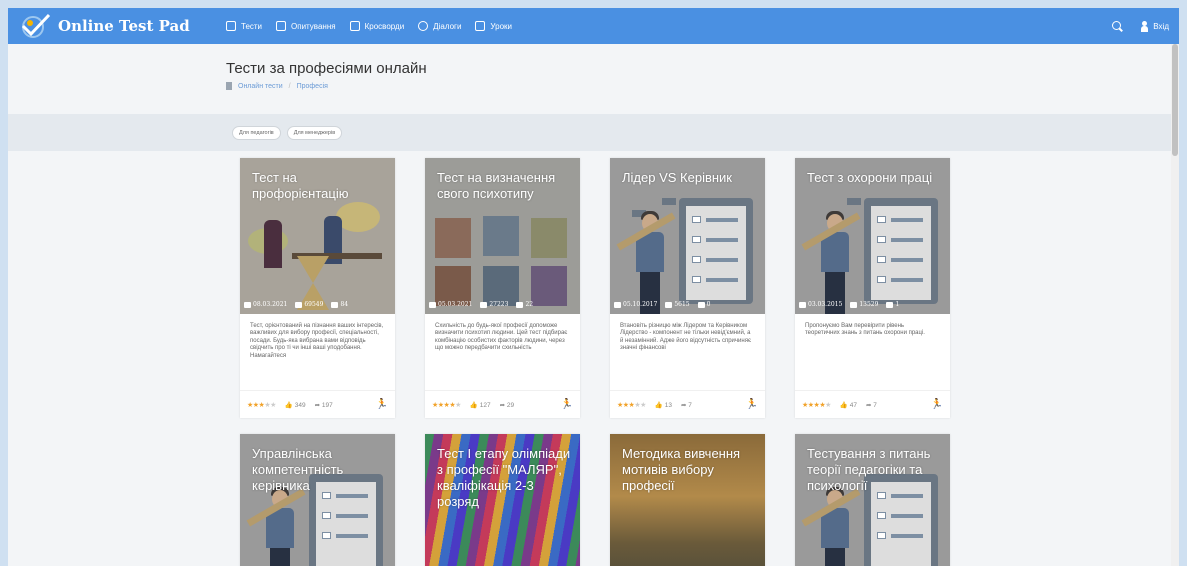  What do you see at coordinates (306, 26) in the screenshot?
I see `nav-surveys: Опитування` at bounding box center [306, 26].